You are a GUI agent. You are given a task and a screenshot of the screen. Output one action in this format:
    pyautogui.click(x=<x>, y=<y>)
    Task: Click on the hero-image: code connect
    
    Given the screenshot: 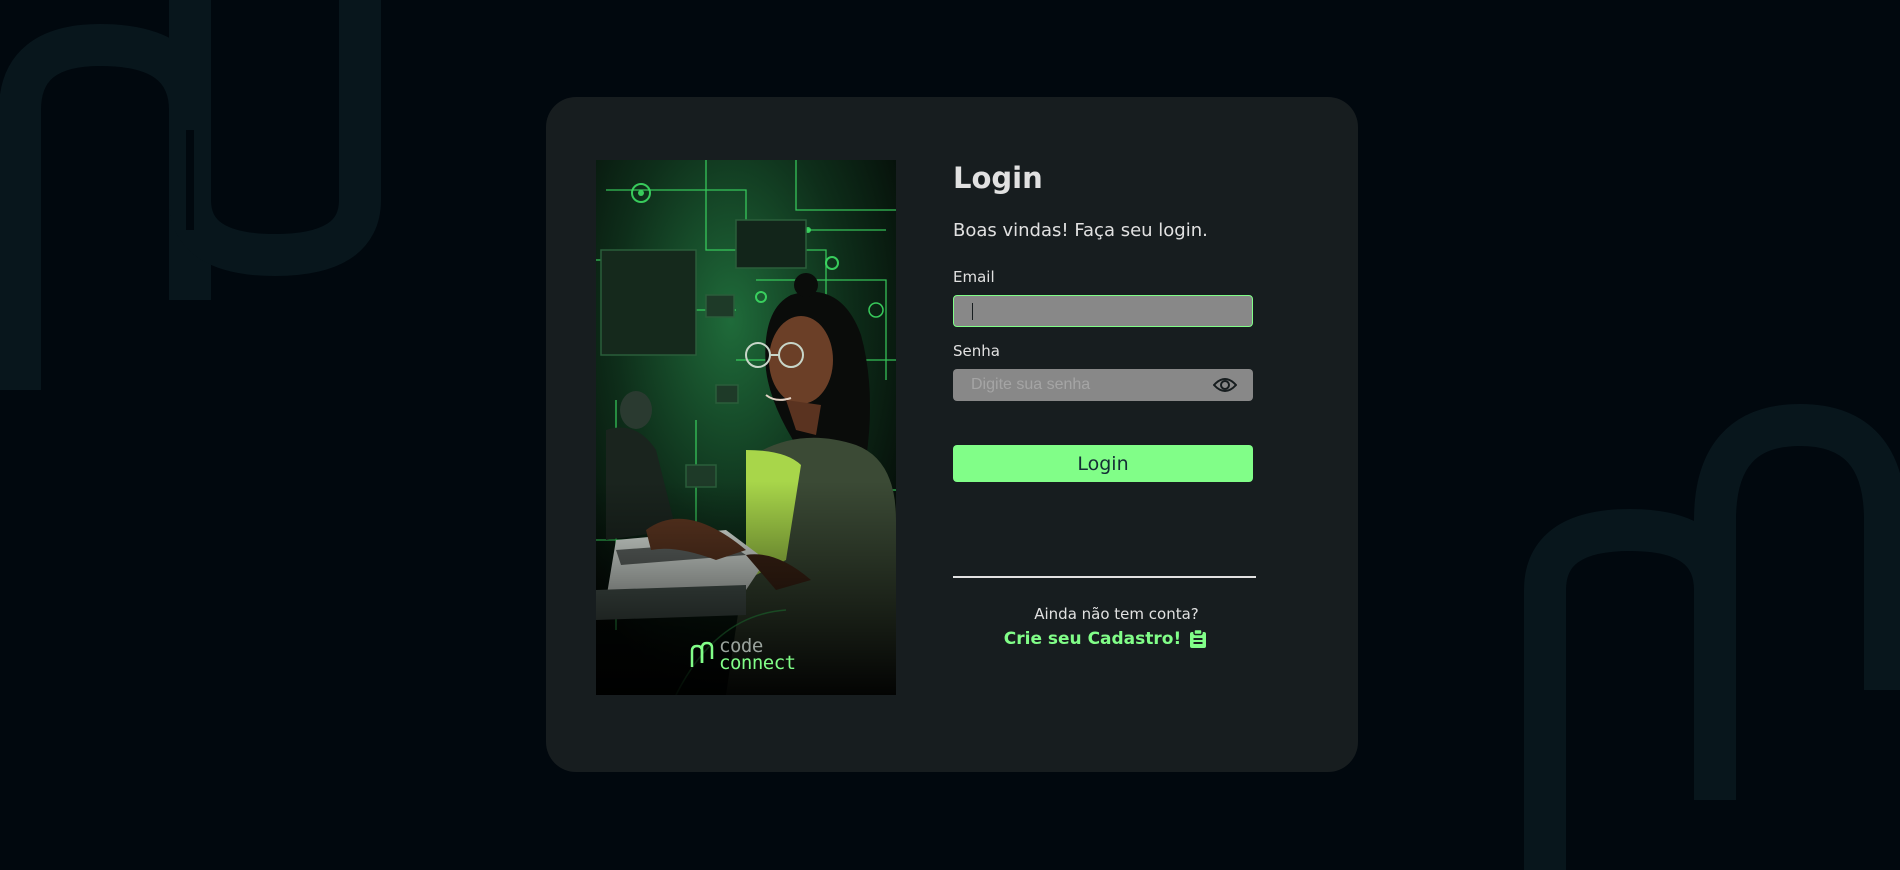 What is the action you would take?
    pyautogui.click(x=746, y=427)
    